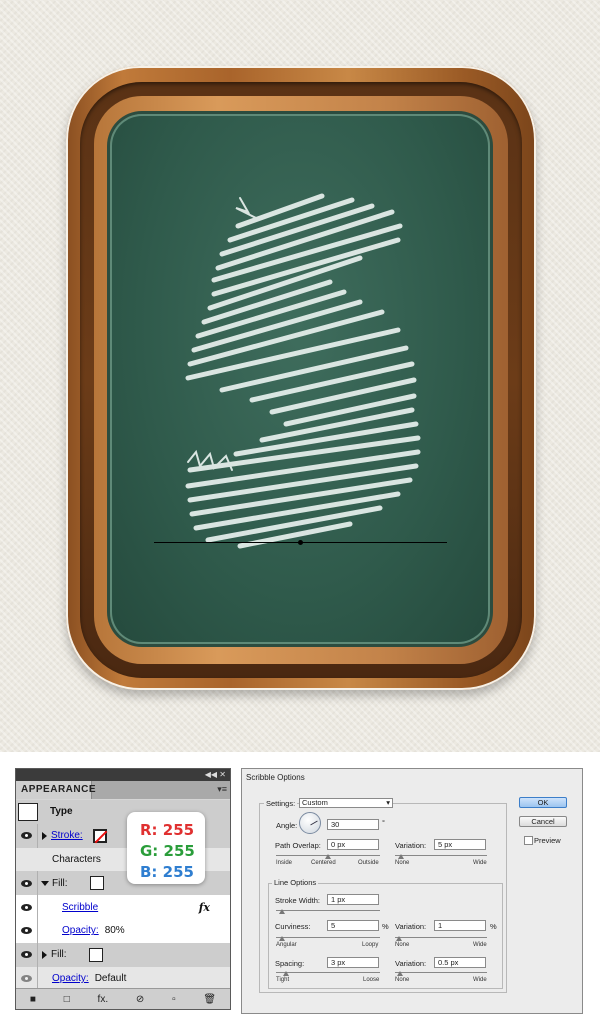  Describe the element at coordinates (80, 930) in the screenshot. I see `opacity-link: Opacity:` at that location.